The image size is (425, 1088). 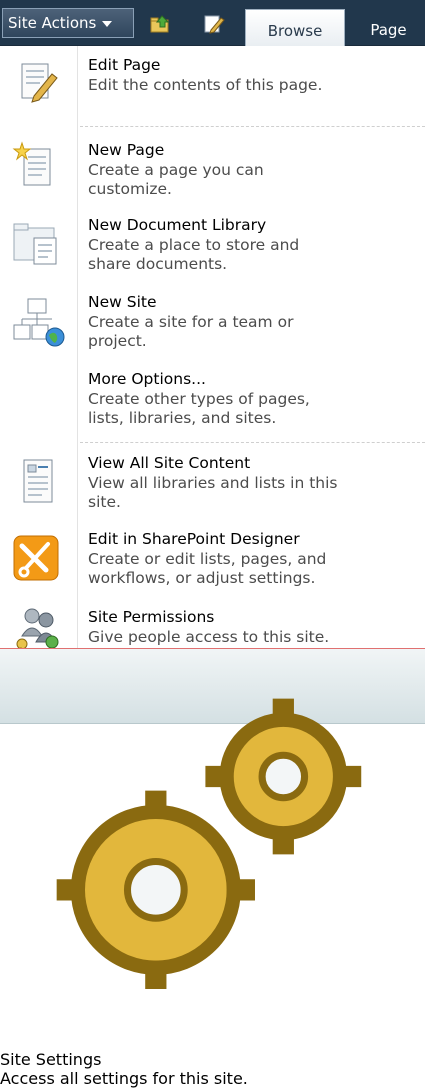 I want to click on tab-page: Page, so click(x=388, y=27).